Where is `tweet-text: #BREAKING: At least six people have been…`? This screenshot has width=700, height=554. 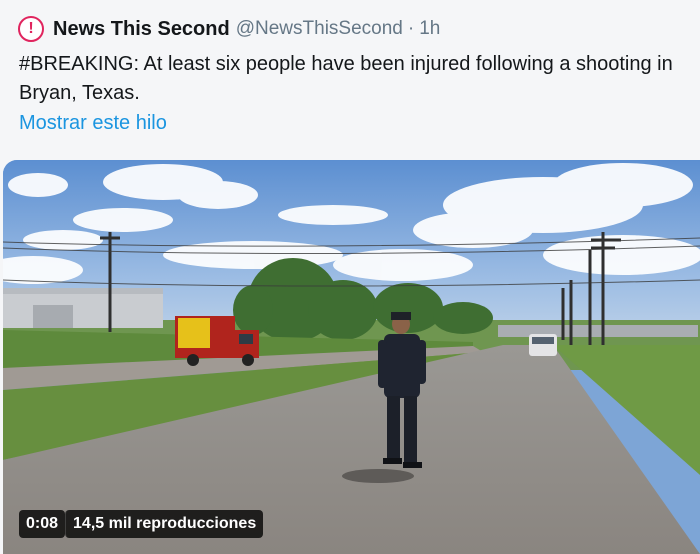
tweet-text: #BREAKING: At least six people have been… is located at coordinates (346, 78).